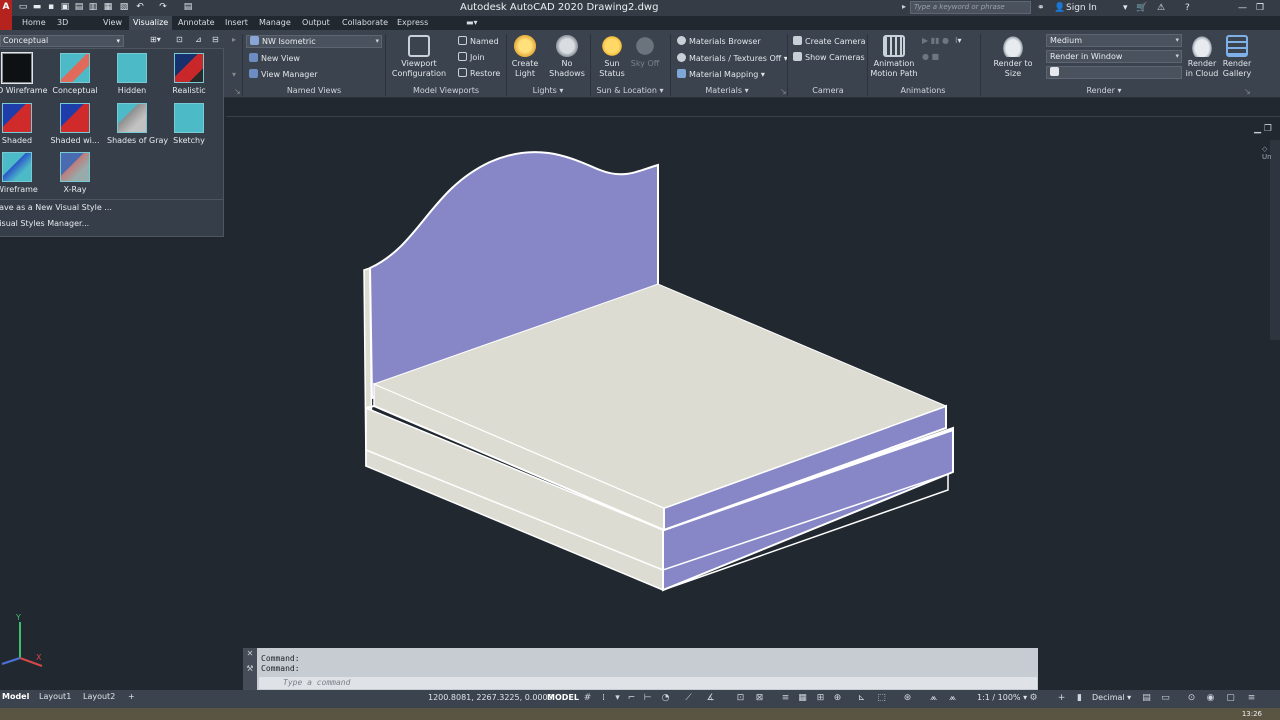  Describe the element at coordinates (1111, 697) in the screenshot. I see `units-select: Decimal ▾` at that location.